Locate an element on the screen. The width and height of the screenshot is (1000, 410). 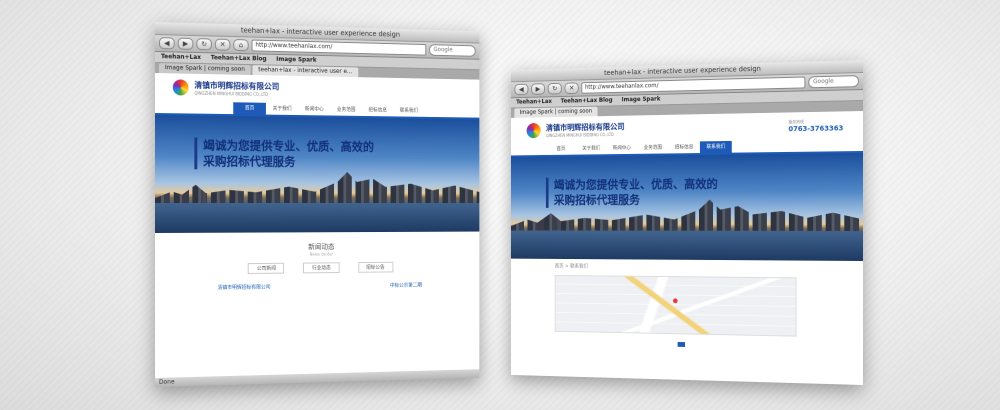
news-tab-notice: 招标公告 is located at coordinates (375, 267).